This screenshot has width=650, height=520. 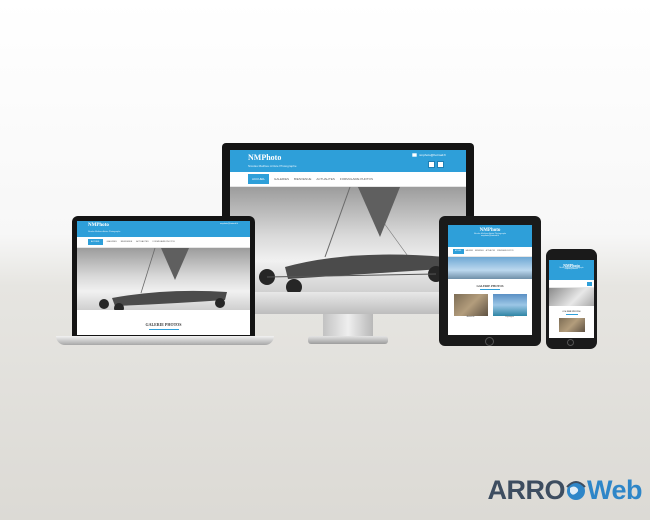 I want to click on main-nav, so click(x=571, y=284).